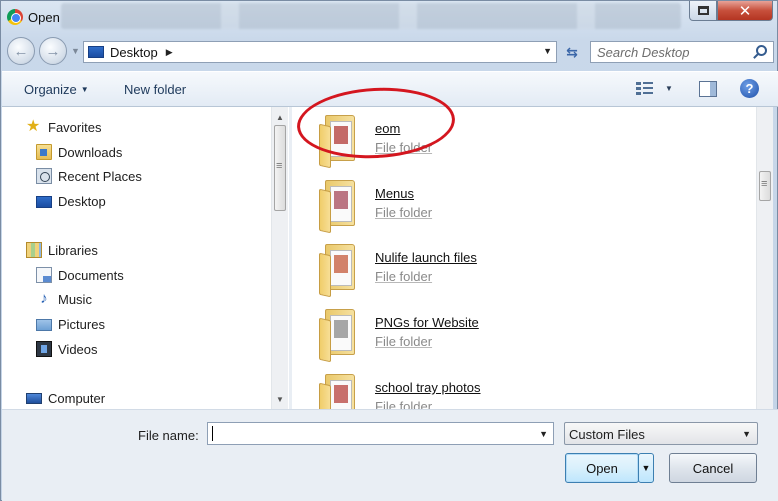 The height and width of the screenshot is (501, 778). What do you see at coordinates (462, 335) in the screenshot?
I see `list-item: PNGs for Website File folder` at bounding box center [462, 335].